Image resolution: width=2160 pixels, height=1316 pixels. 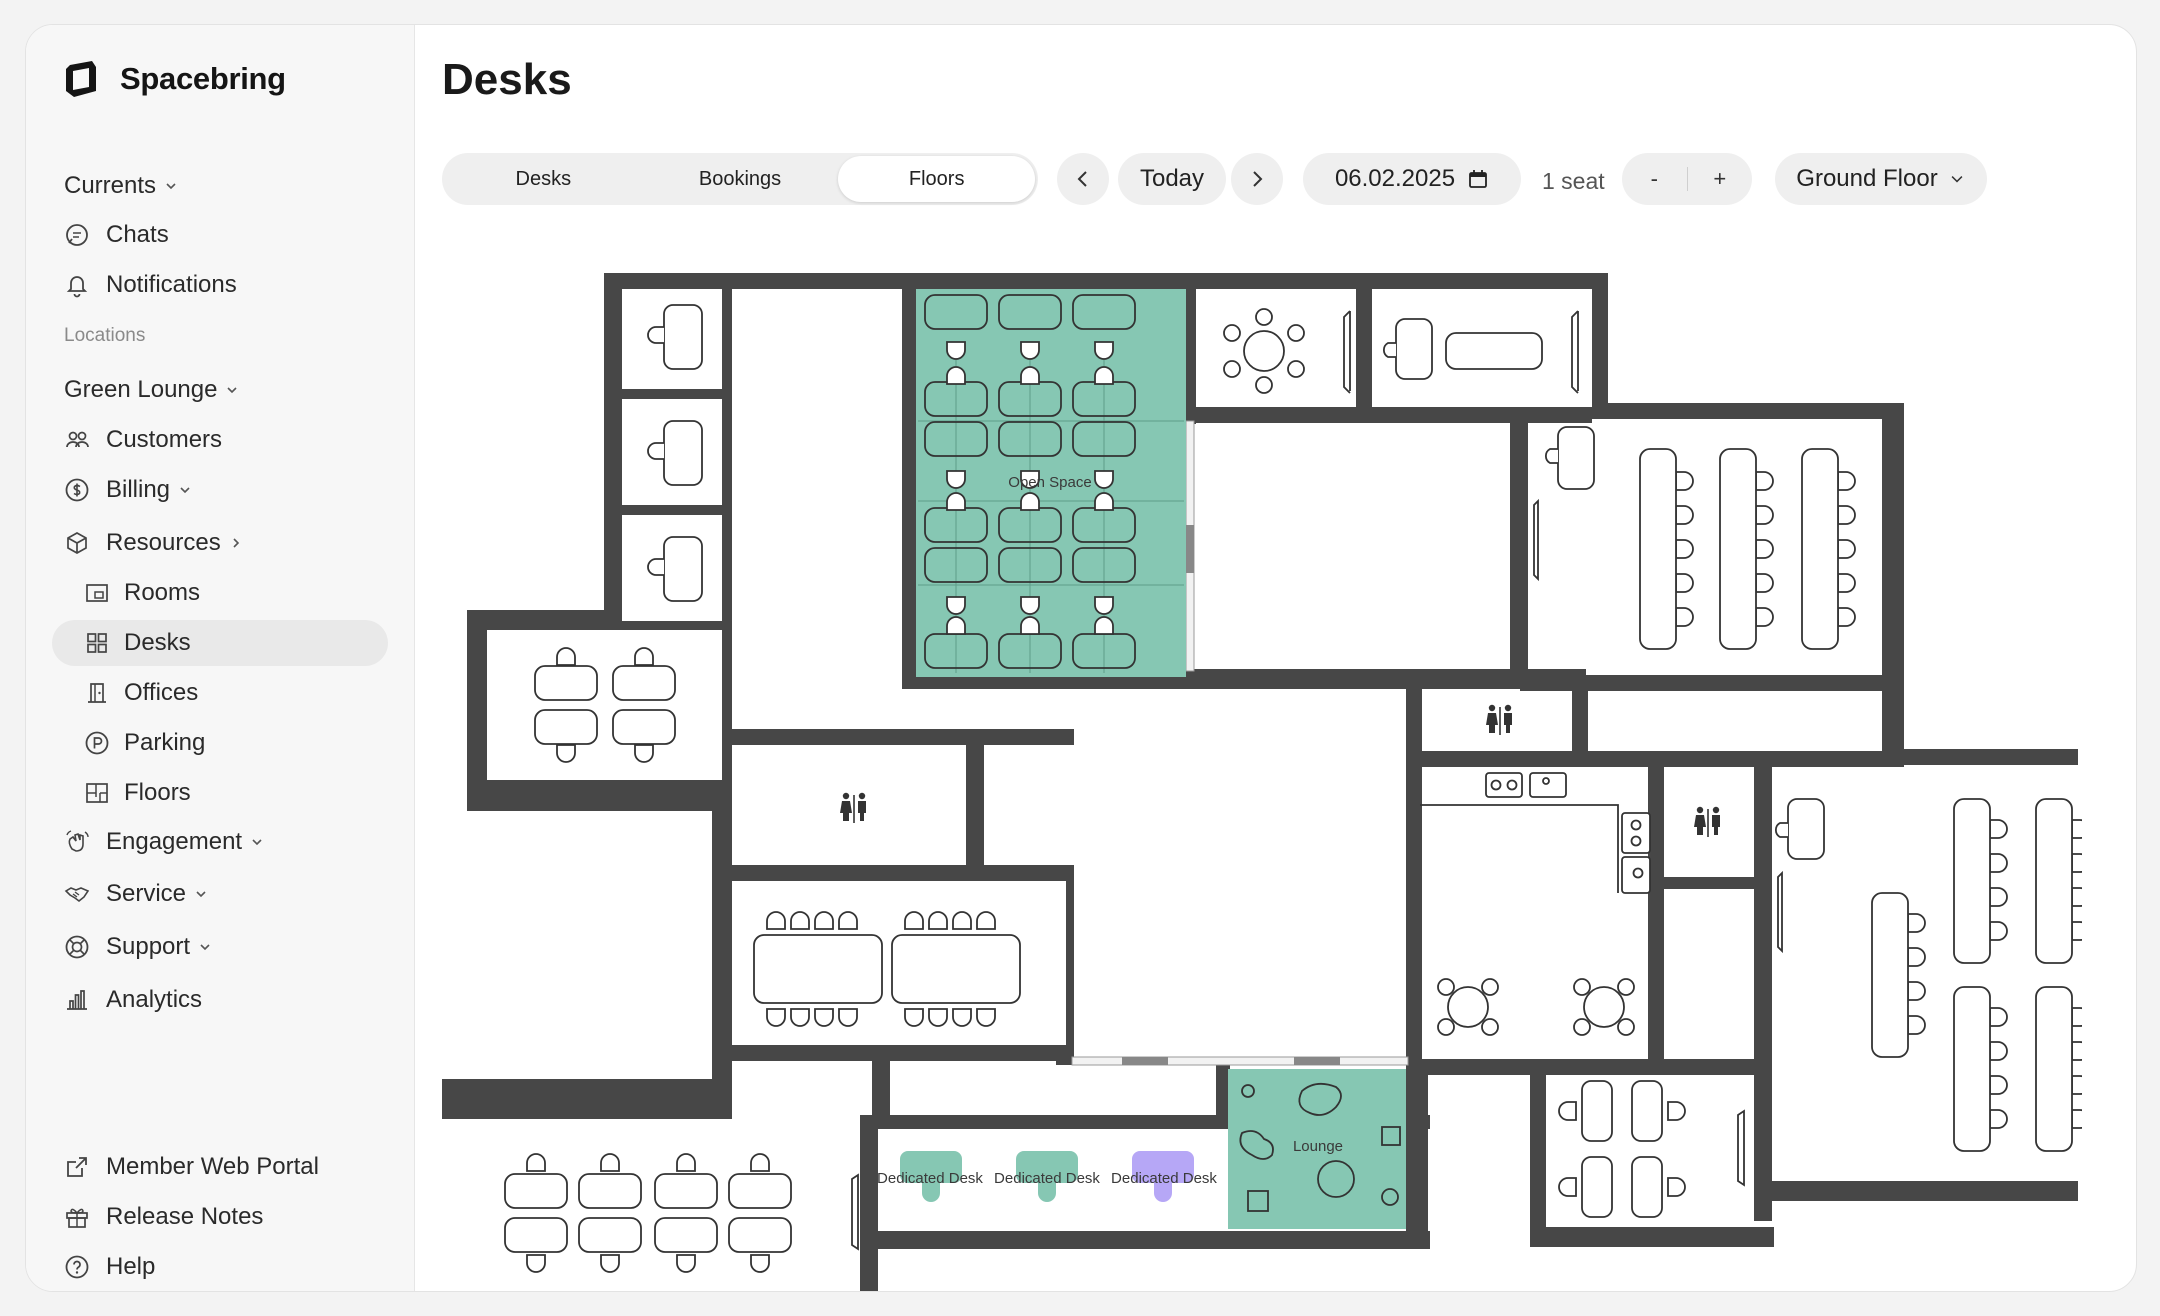 I want to click on floor-selector: Ground Floor, so click(x=1881, y=179).